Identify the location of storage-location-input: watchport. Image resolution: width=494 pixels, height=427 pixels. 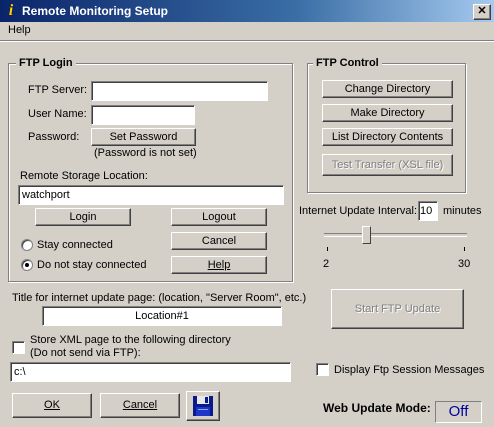
(151, 195).